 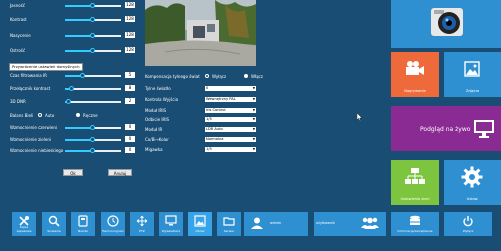 What do you see at coordinates (157, 119) in the screenshot?
I see `setting-label: Odbicie IRIS` at bounding box center [157, 119].